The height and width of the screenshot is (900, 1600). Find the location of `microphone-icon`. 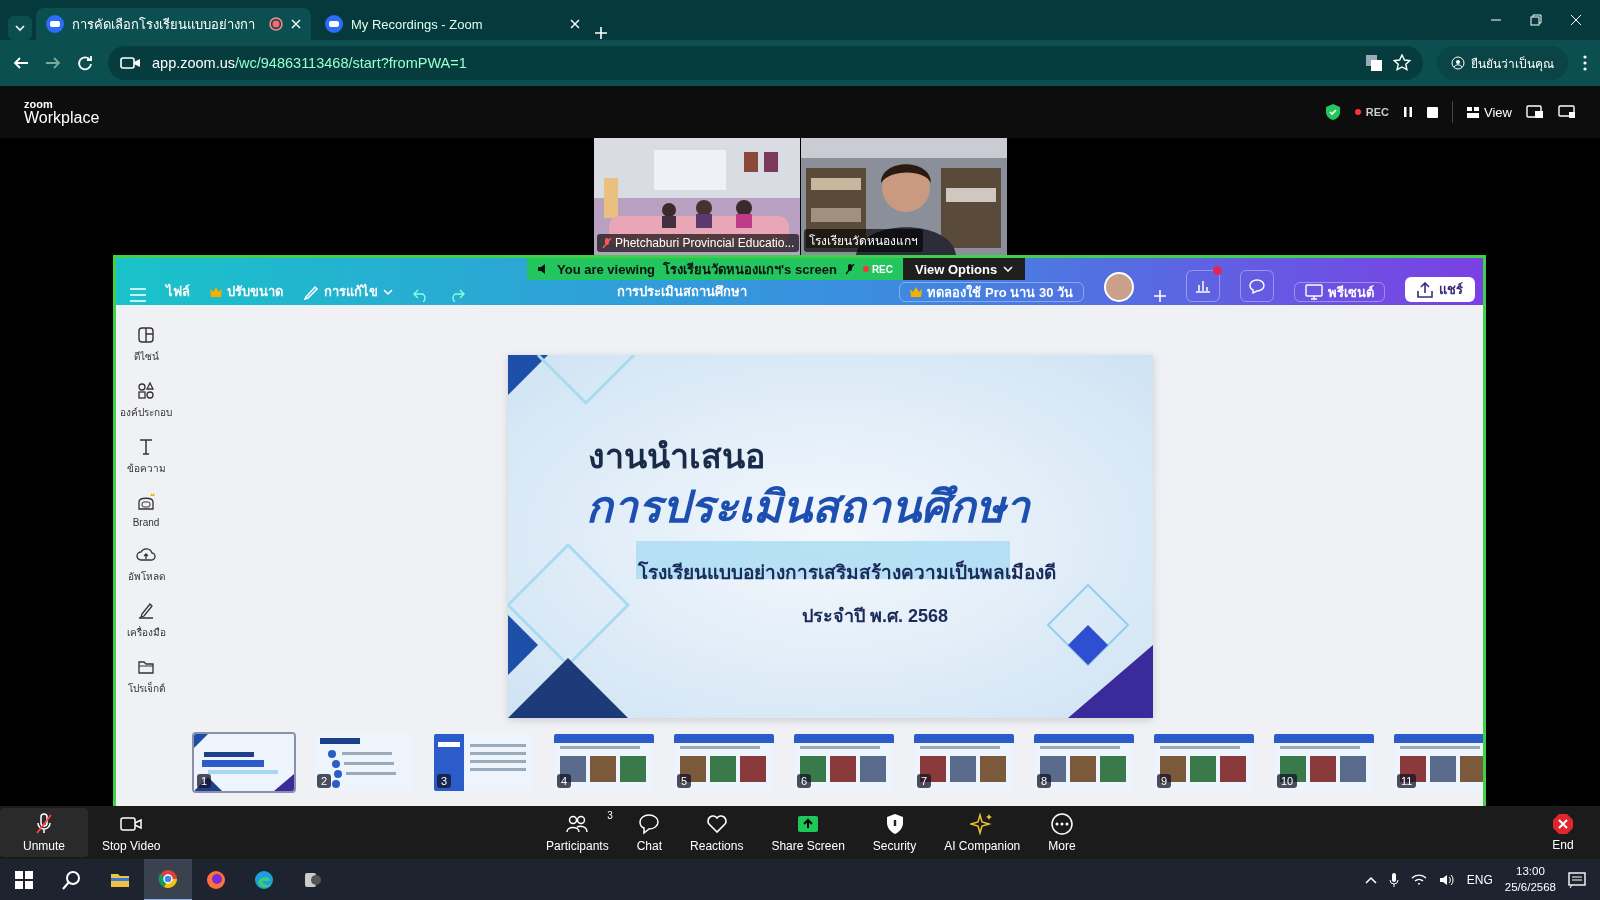

microphone-icon is located at coordinates (1393, 880).